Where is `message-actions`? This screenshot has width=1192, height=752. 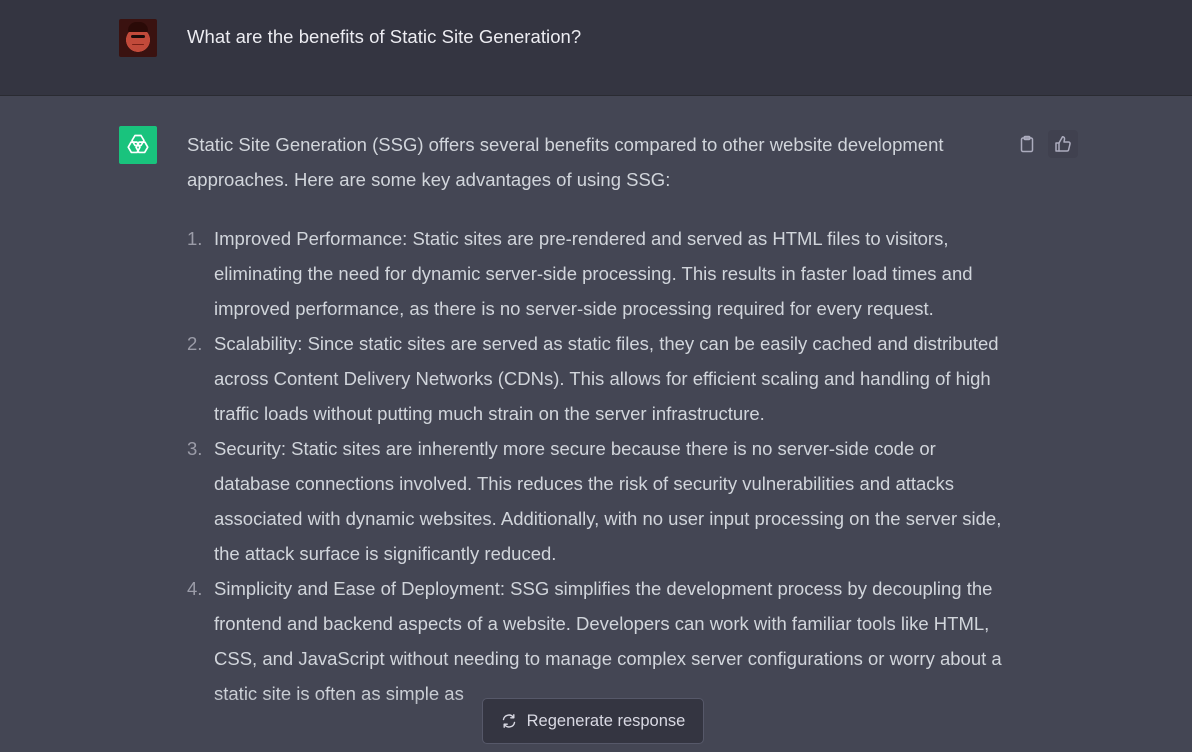
message-actions is located at coordinates (1045, 144).